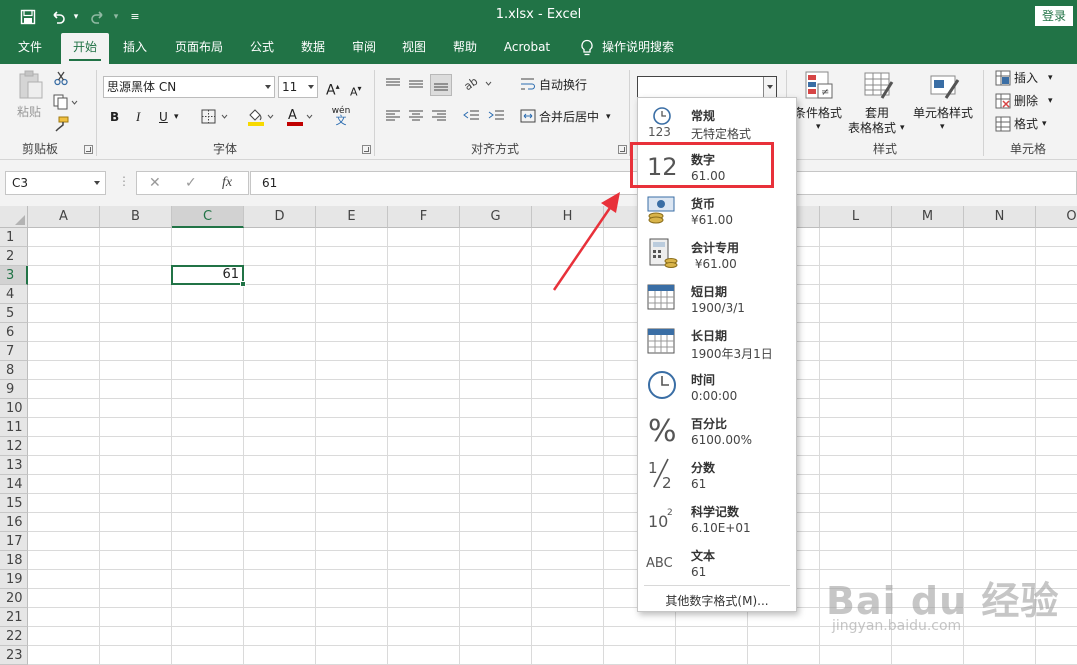  I want to click on row-header-1: 1, so click(14, 237).